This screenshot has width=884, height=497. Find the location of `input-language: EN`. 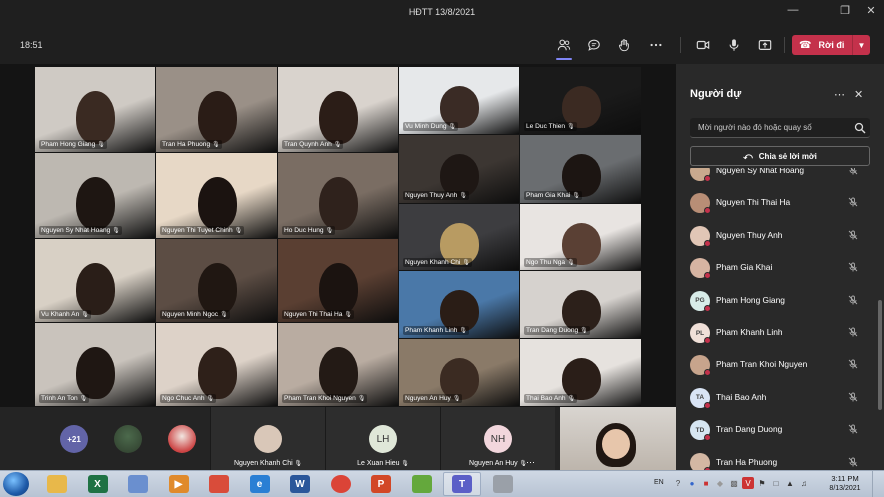

input-language: EN is located at coordinates (659, 482).